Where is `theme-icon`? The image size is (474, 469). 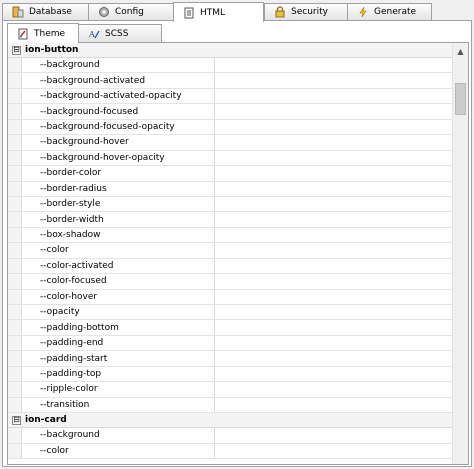
theme-icon is located at coordinates (22, 33).